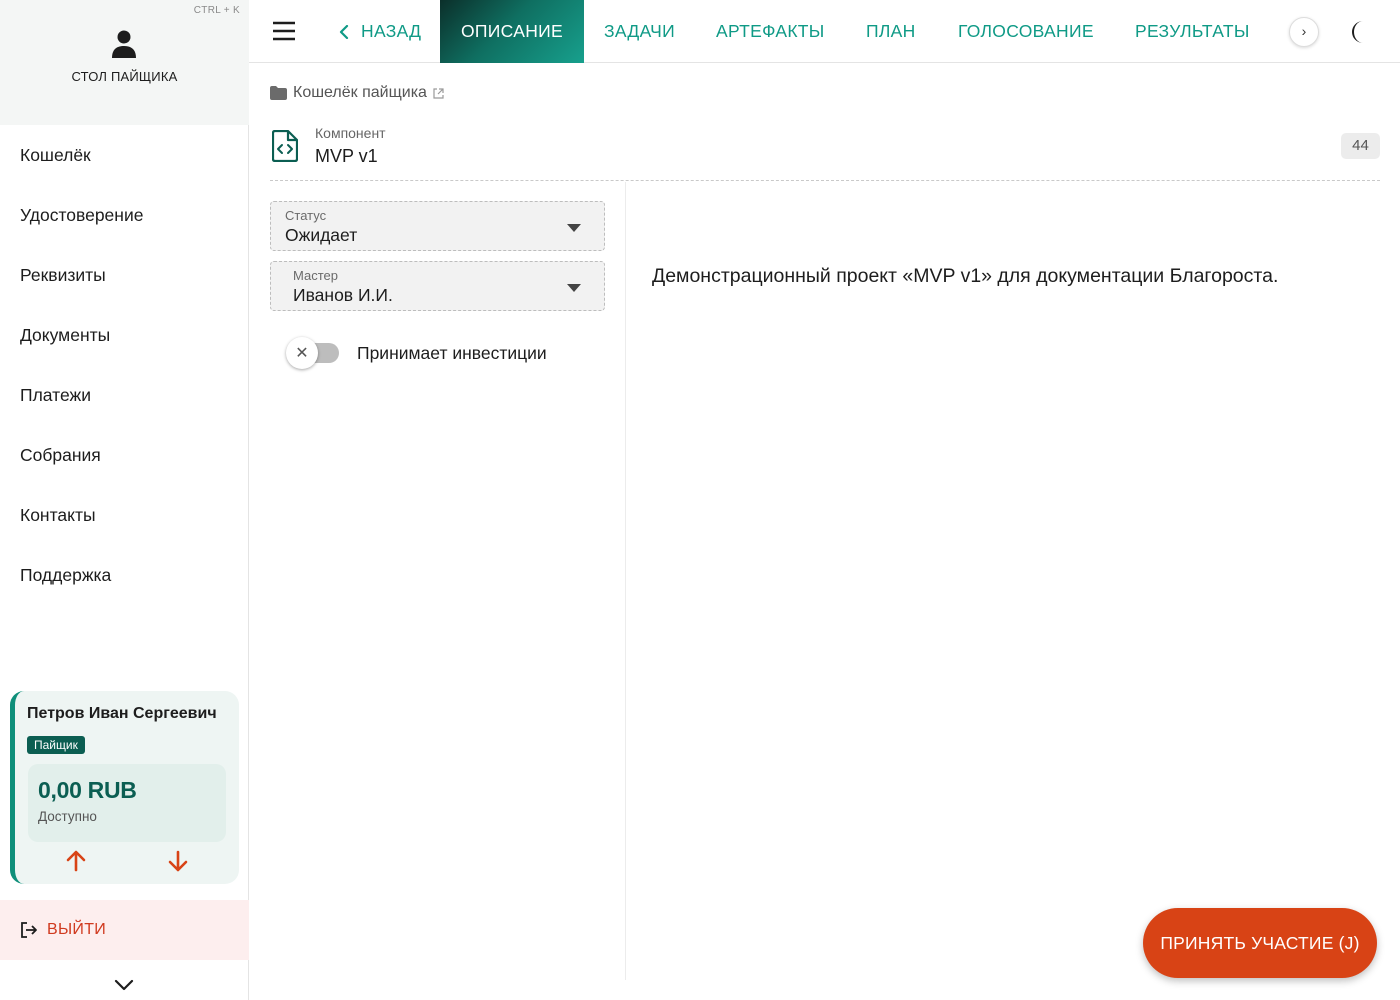  I want to click on tab-description: ОПИСАНИЕ, so click(512, 31).